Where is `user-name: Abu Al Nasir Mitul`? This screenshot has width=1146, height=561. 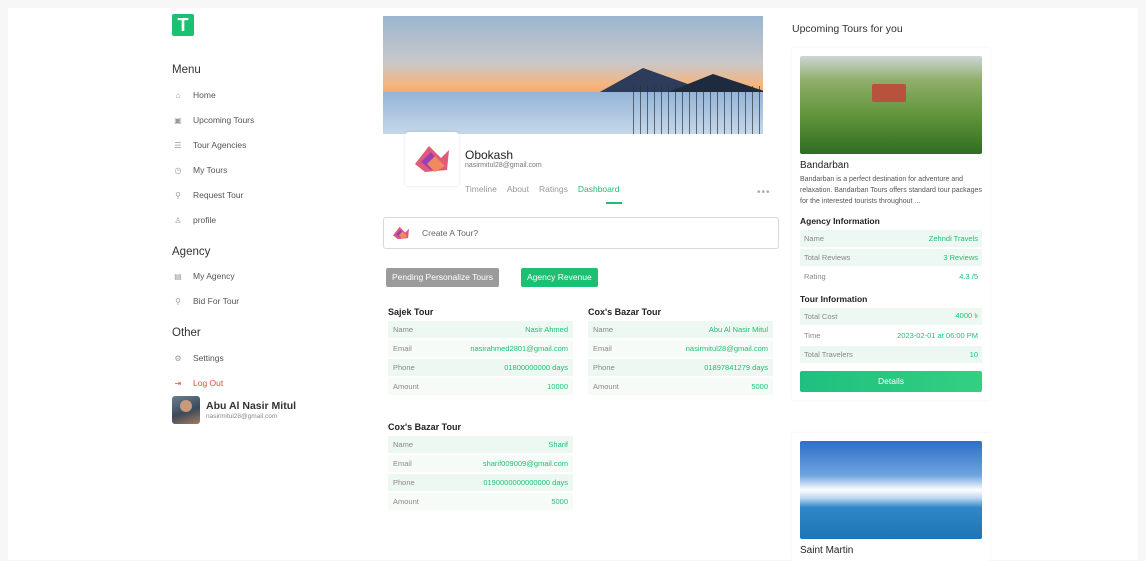 user-name: Abu Al Nasir Mitul is located at coordinates (251, 406).